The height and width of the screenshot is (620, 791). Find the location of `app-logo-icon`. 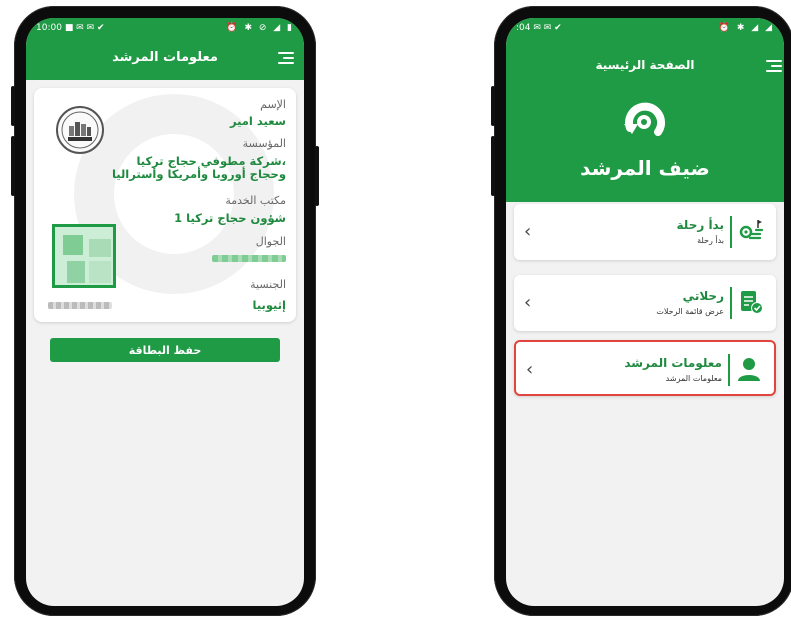

app-logo-icon is located at coordinates (645, 119).